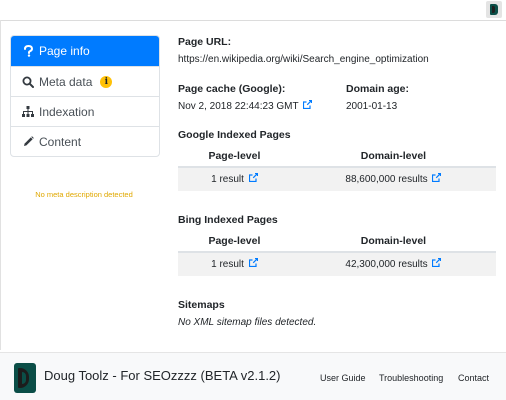 Image resolution: width=506 pixels, height=400 pixels. Describe the element at coordinates (205, 42) in the screenshot. I see `page-url-label: Page URL:` at that location.